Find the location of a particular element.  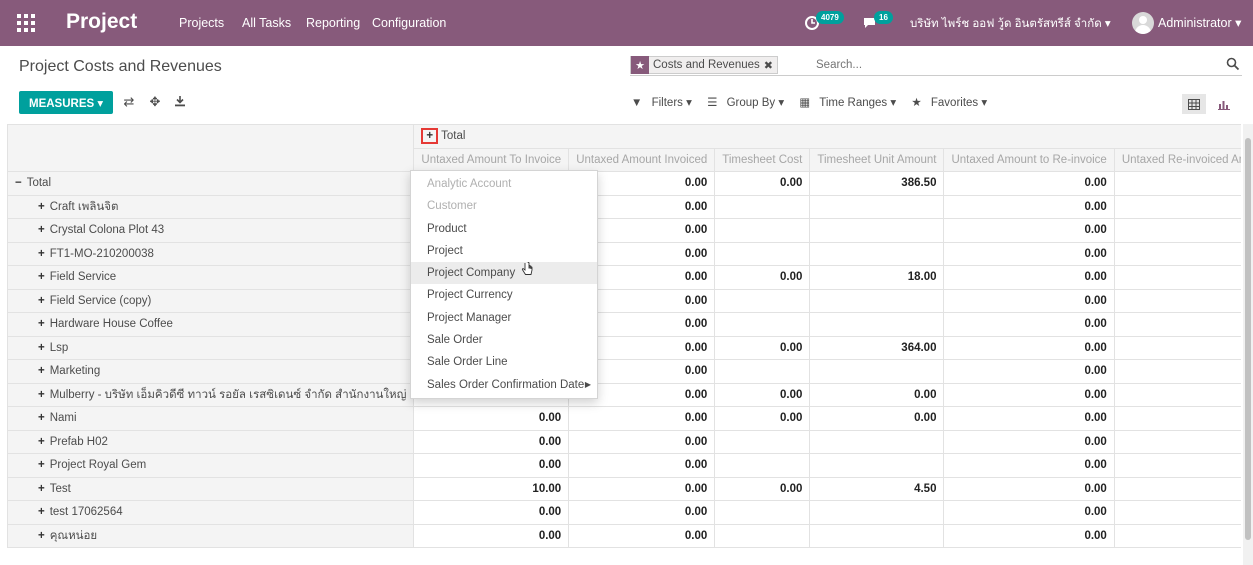

groupby-option: Project Currency is located at coordinates (504, 295).